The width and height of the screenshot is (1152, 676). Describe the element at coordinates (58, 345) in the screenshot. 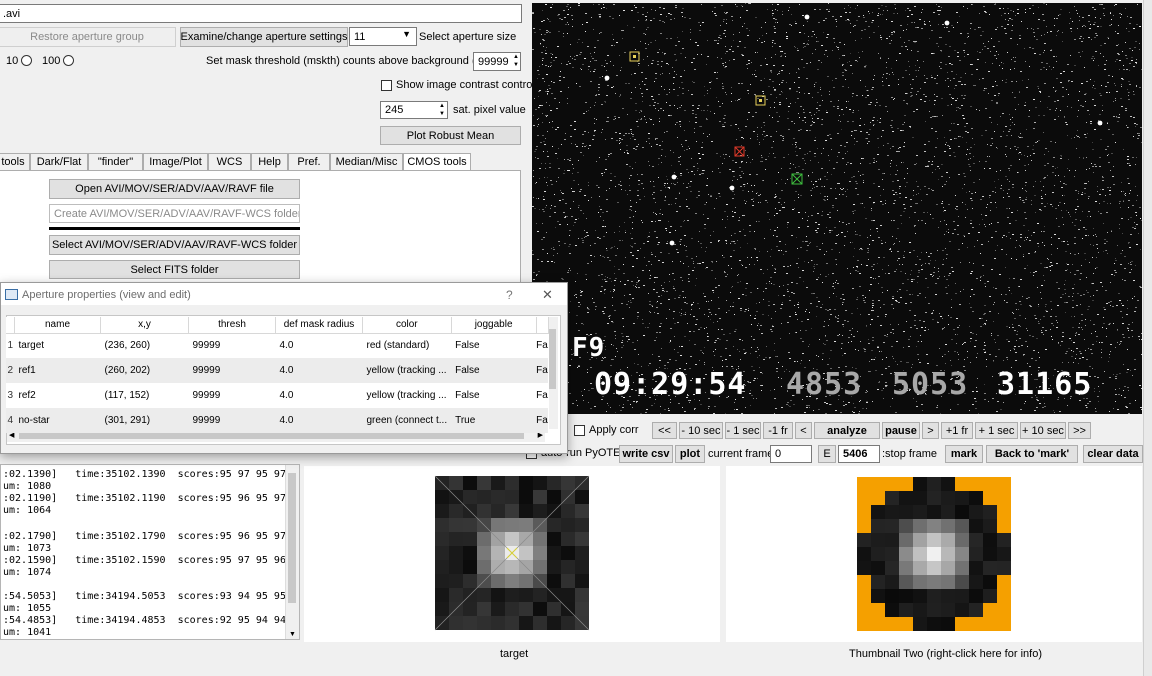

I see `cell-name: target` at that location.